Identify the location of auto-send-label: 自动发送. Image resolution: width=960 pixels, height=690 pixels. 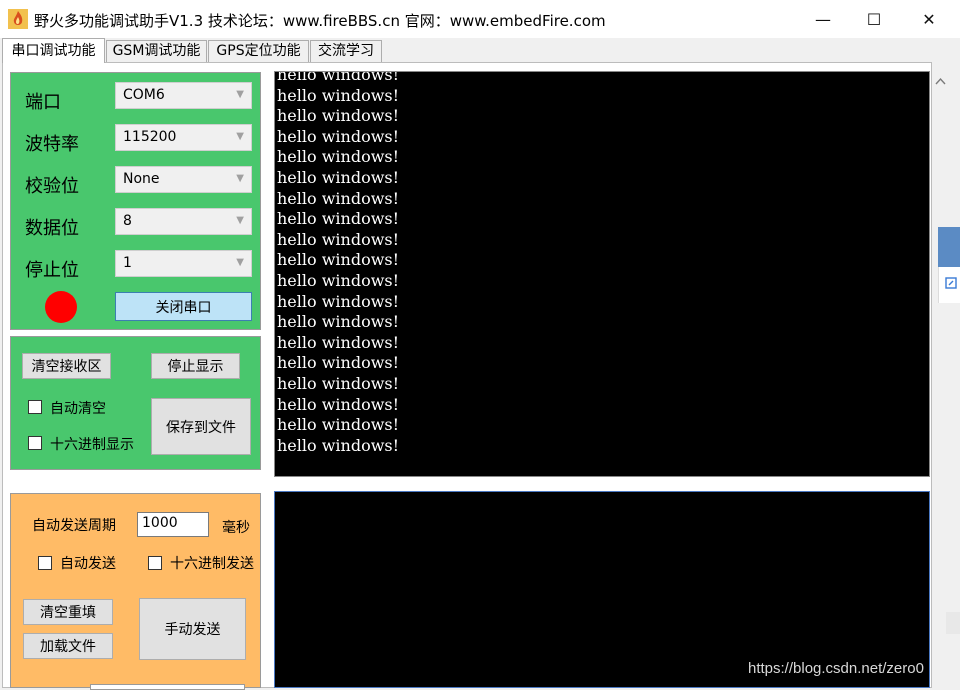
(88, 564).